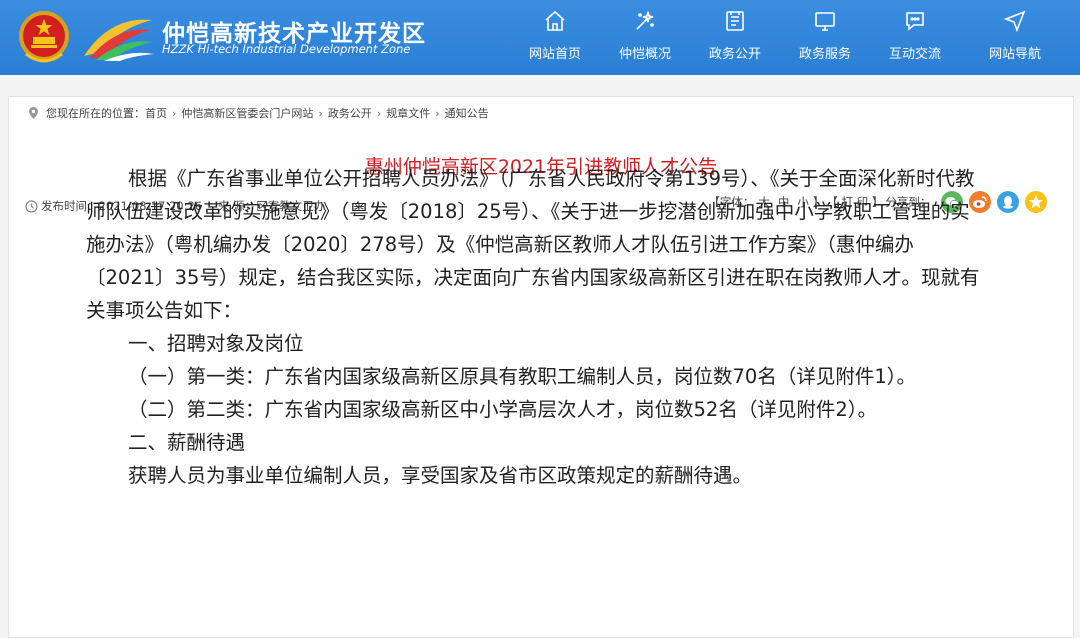 The height and width of the screenshot is (638, 1080). I want to click on nav-item-overview: 仲恺概况, so click(645, 37).